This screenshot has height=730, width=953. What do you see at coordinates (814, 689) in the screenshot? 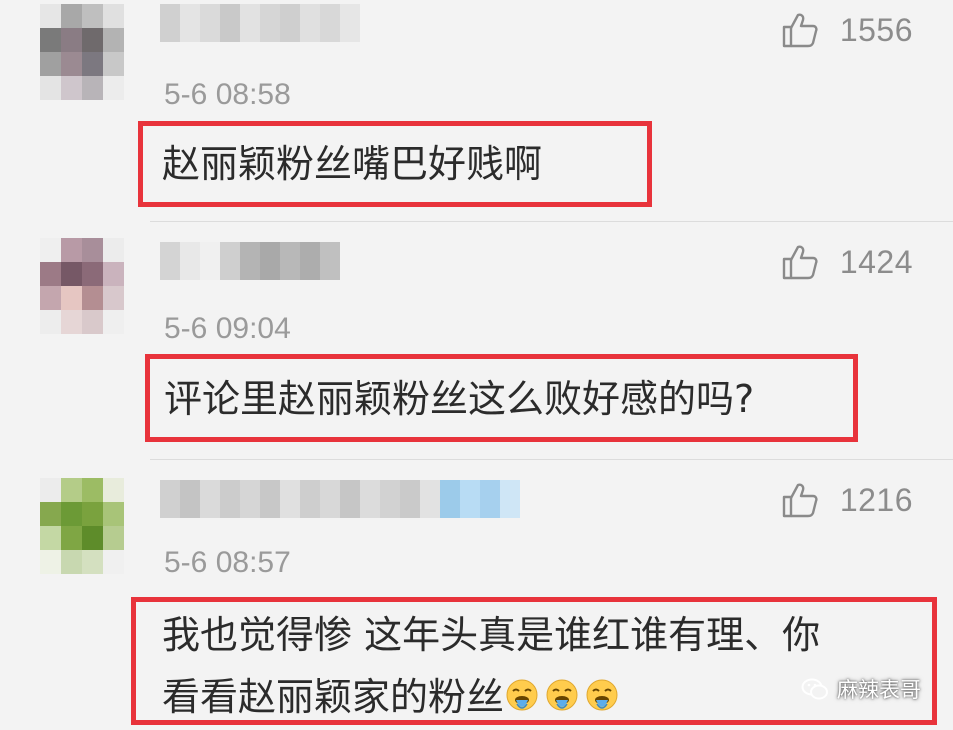
I see `wechat-icon` at bounding box center [814, 689].